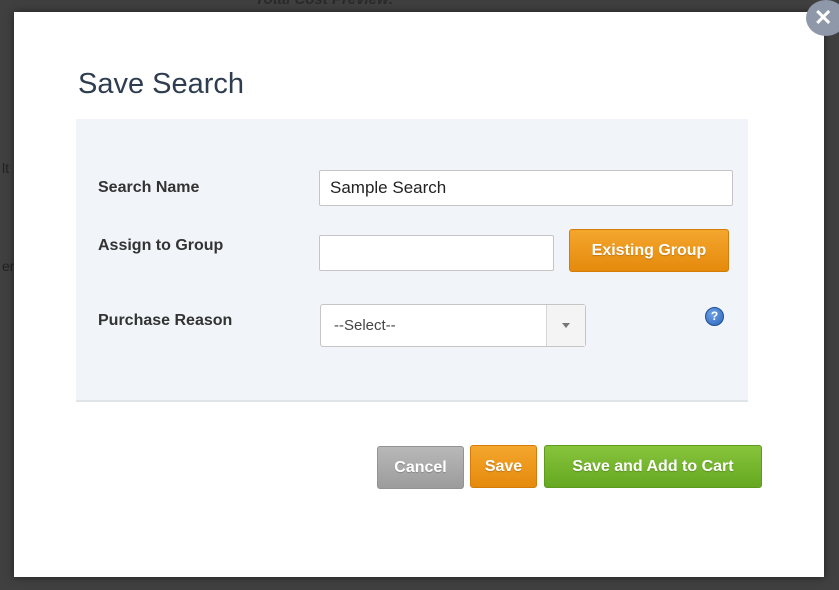  What do you see at coordinates (324, 4) in the screenshot?
I see `background-cost-preview: Total Cost Preview:` at bounding box center [324, 4].